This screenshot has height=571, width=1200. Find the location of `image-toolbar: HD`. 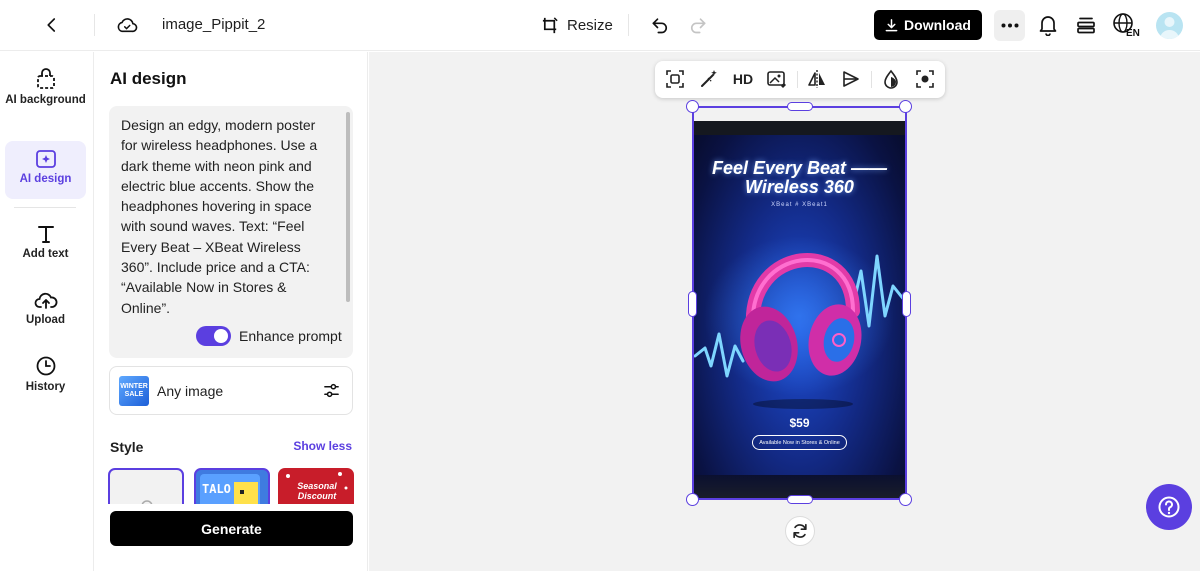

image-toolbar: HD is located at coordinates (800, 79).